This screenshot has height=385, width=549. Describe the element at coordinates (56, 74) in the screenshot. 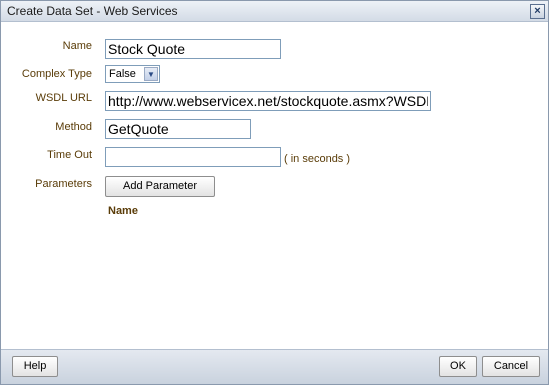

I see `complex-type-label: Complex Type` at that location.